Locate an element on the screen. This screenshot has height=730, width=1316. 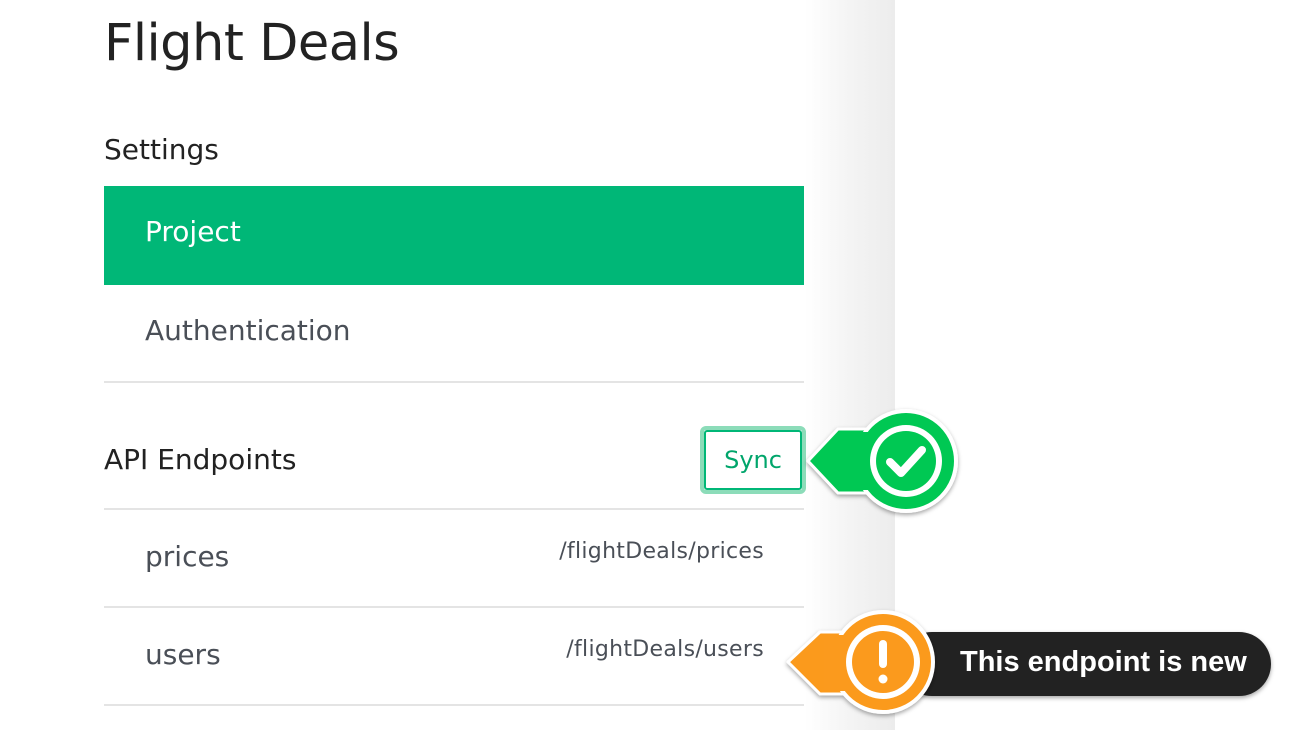
settings-heading: Settings is located at coordinates (161, 149).